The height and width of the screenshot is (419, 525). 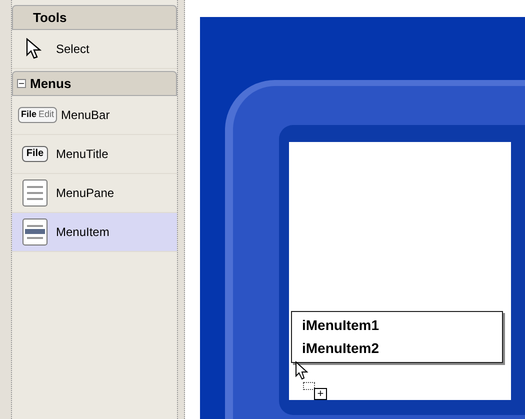 I want to click on menubar-icon: File Edit, so click(x=38, y=115).